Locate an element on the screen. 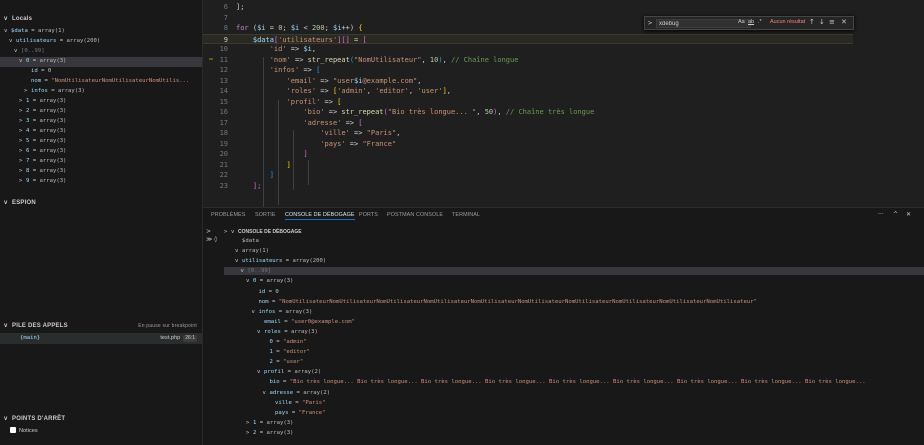 The image size is (924, 445). line-number: 18 is located at coordinates (219, 133).